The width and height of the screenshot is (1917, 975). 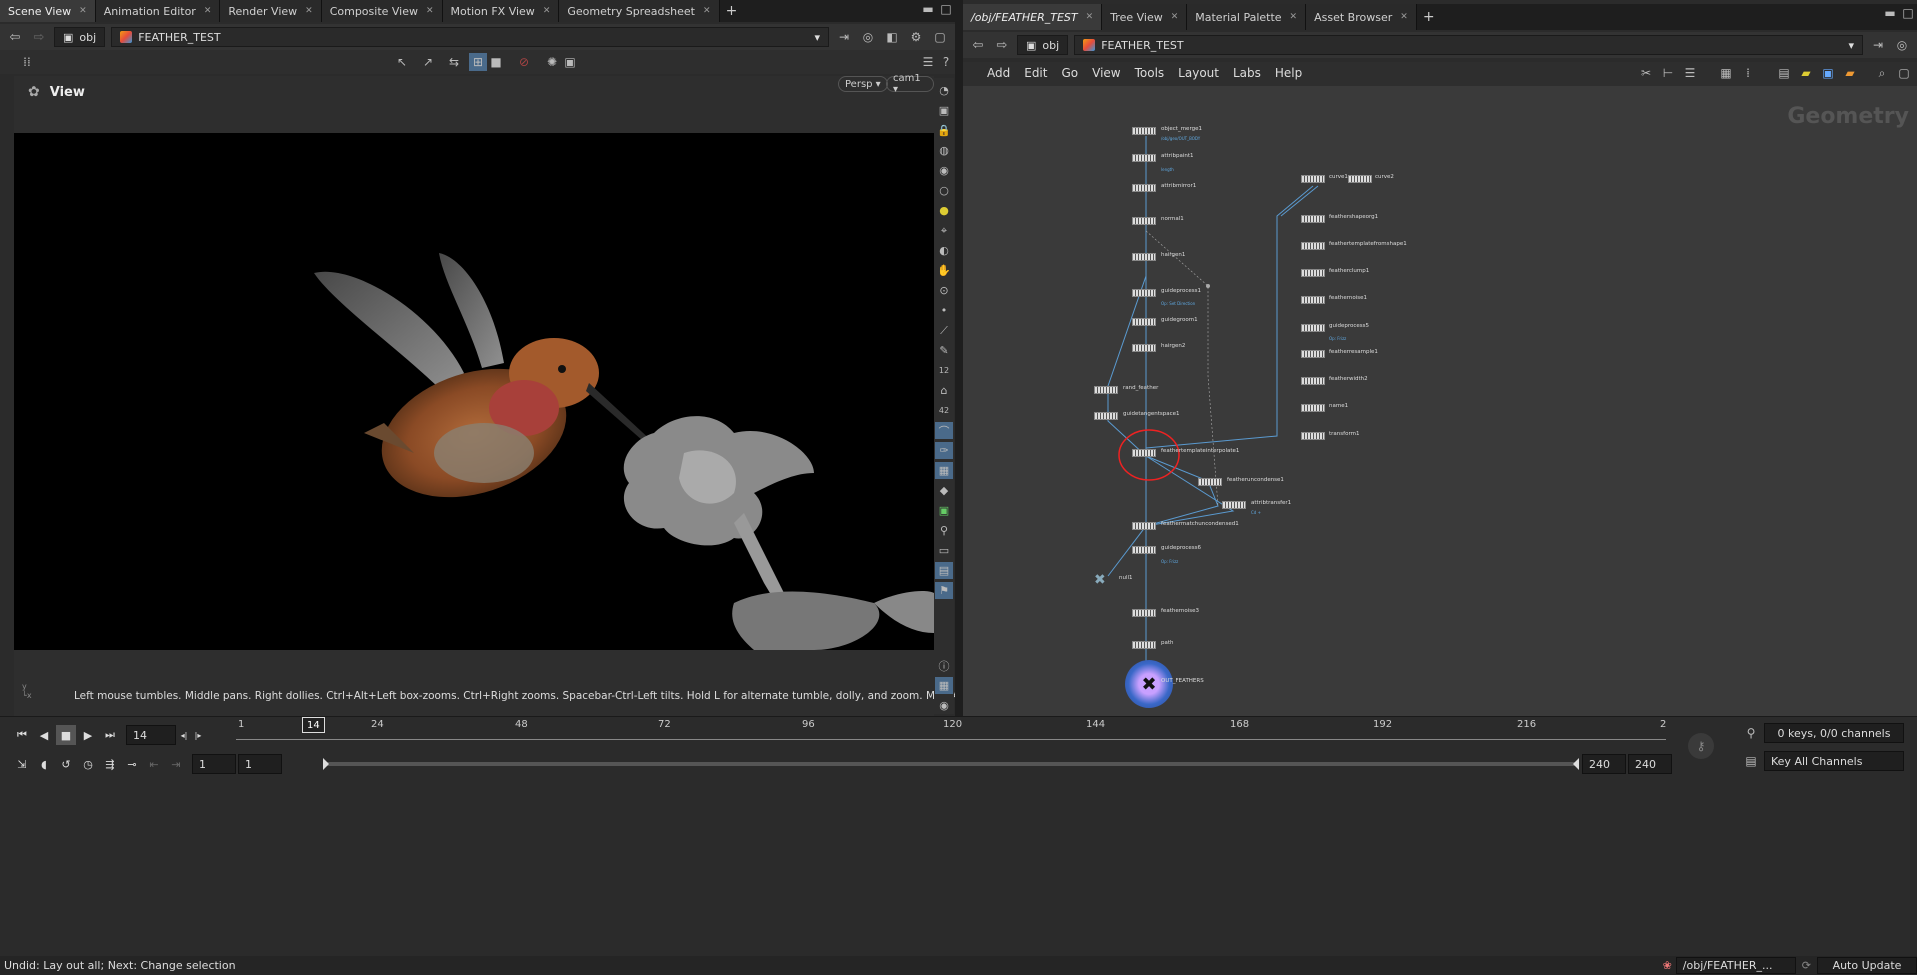 I want to click on node-hairgen1, so click(x=1144, y=257).